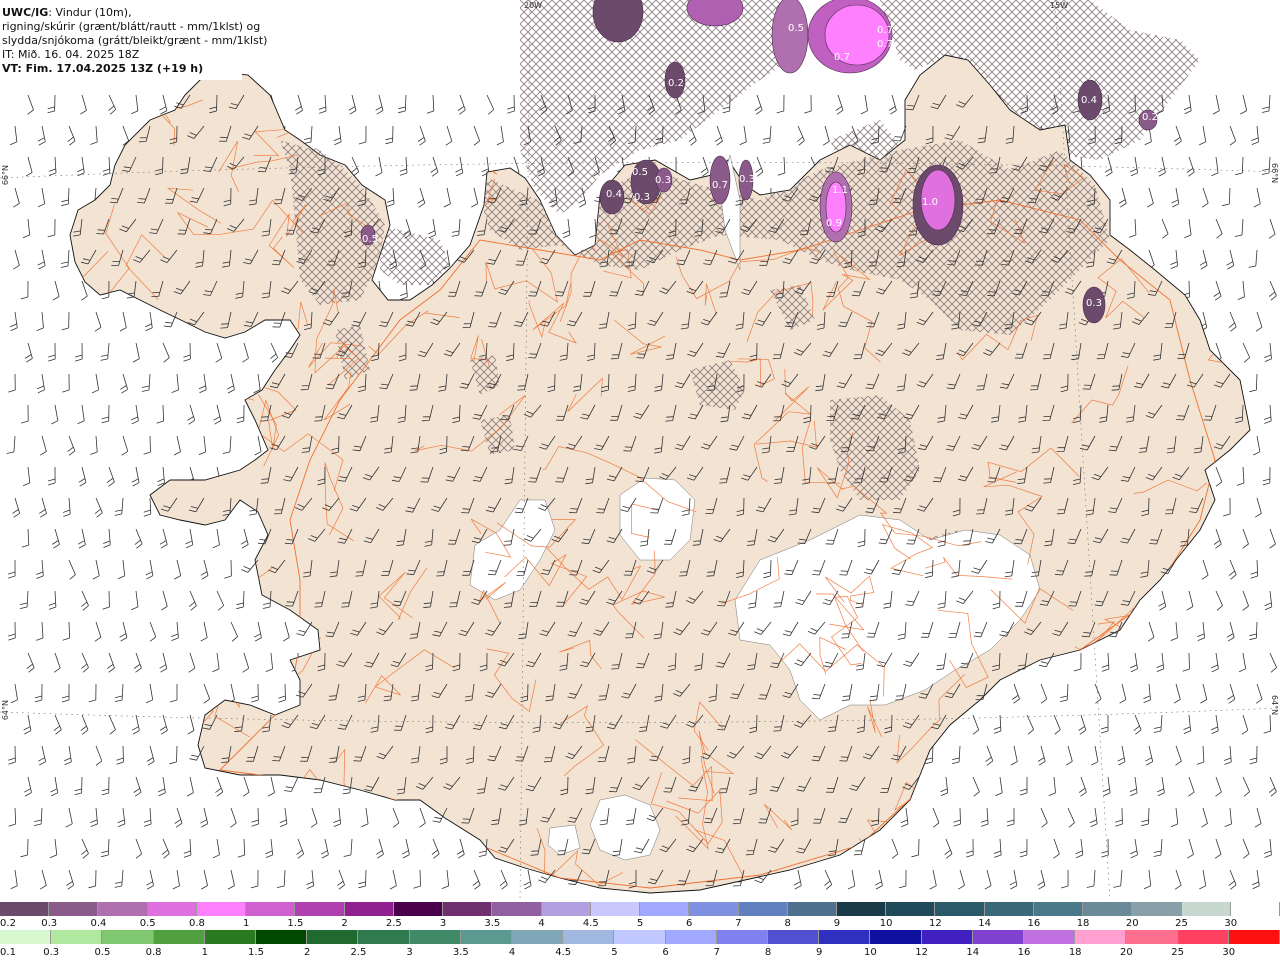 The width and height of the screenshot is (1280, 960). Describe the element at coordinates (1274, 173) in the screenshot. I see `lat-66-right: 66°N` at that location.